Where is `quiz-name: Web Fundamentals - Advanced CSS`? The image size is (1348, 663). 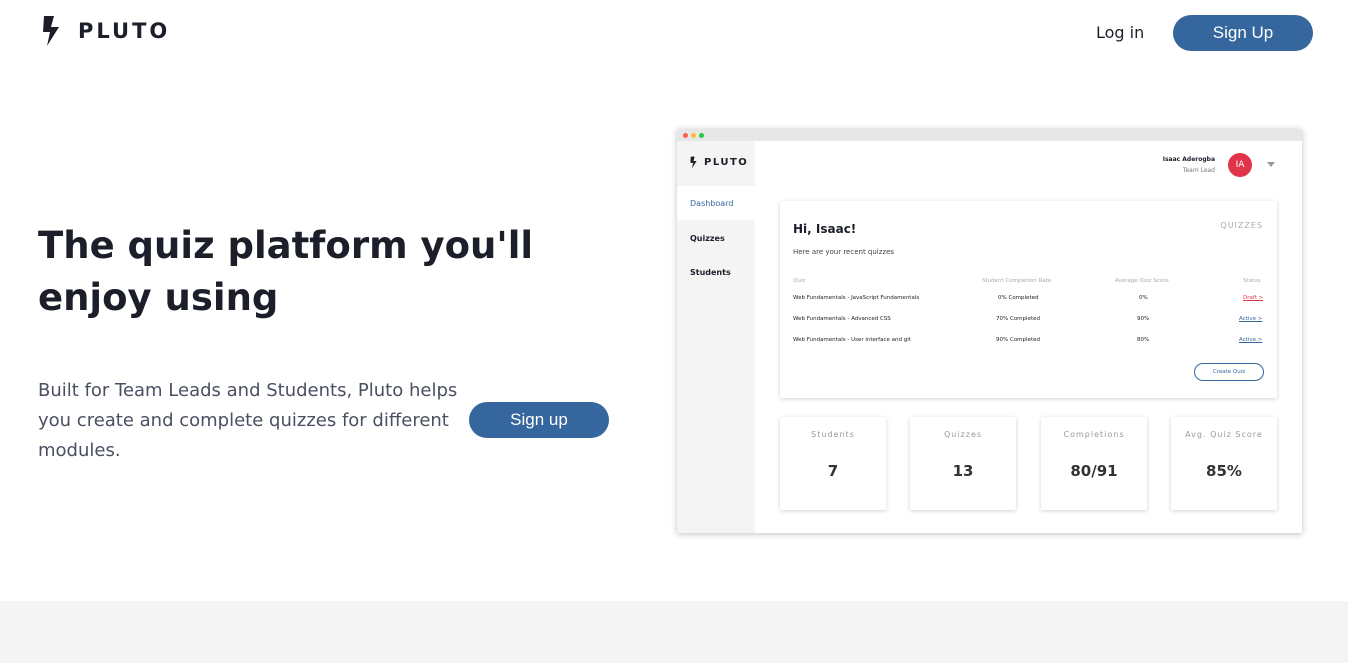 quiz-name: Web Fundamentals - Advanced CSS is located at coordinates (842, 319).